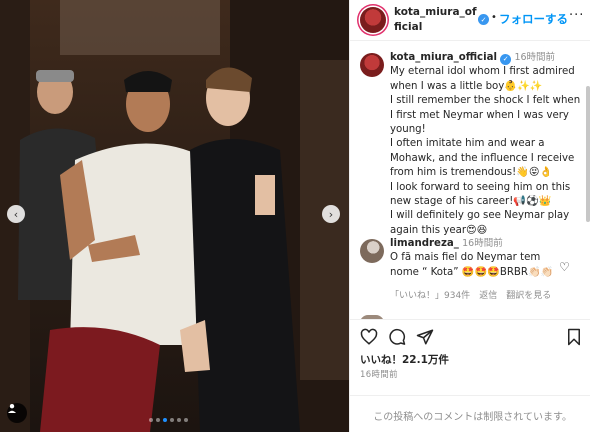 The image size is (590, 432). What do you see at coordinates (430, 294) in the screenshot?
I see `comment-likes-count: 「いいね！」934件` at bounding box center [430, 294].